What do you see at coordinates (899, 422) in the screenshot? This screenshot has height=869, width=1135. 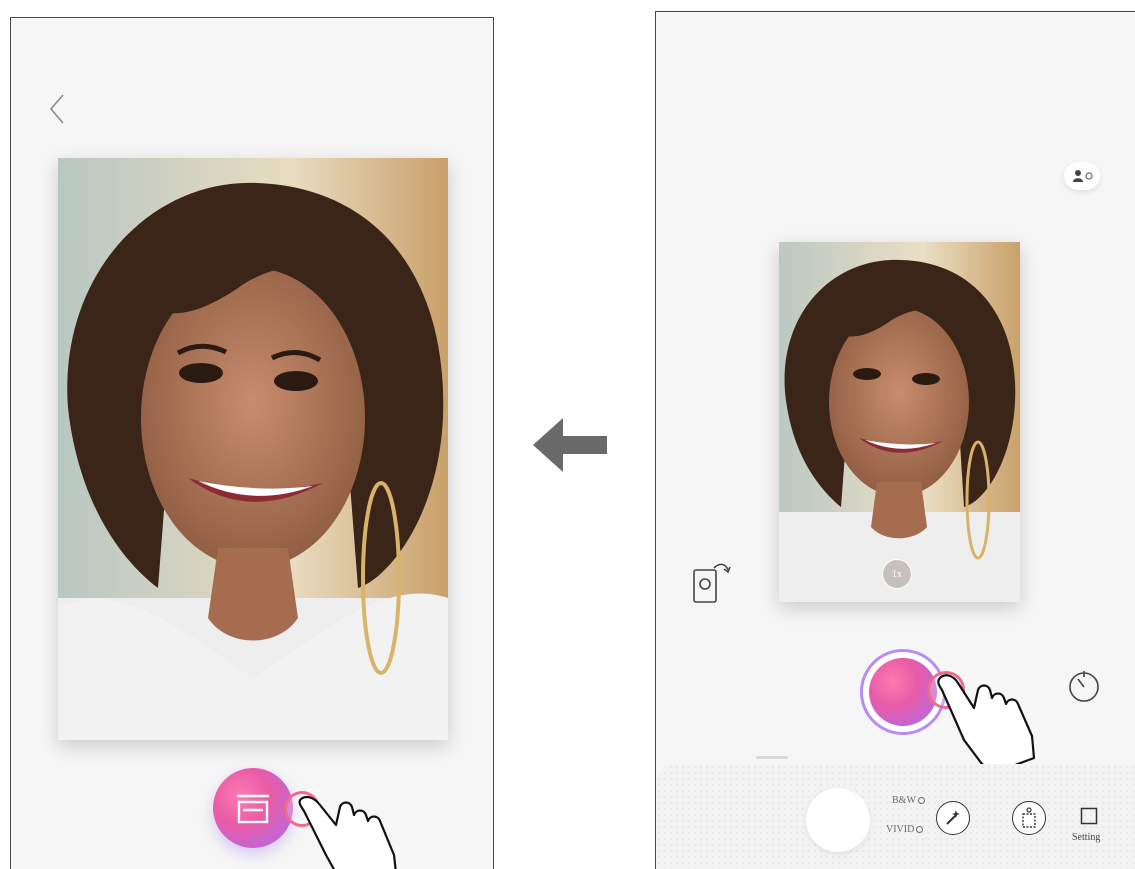 I see `camera-viewfinder: 1x` at bounding box center [899, 422].